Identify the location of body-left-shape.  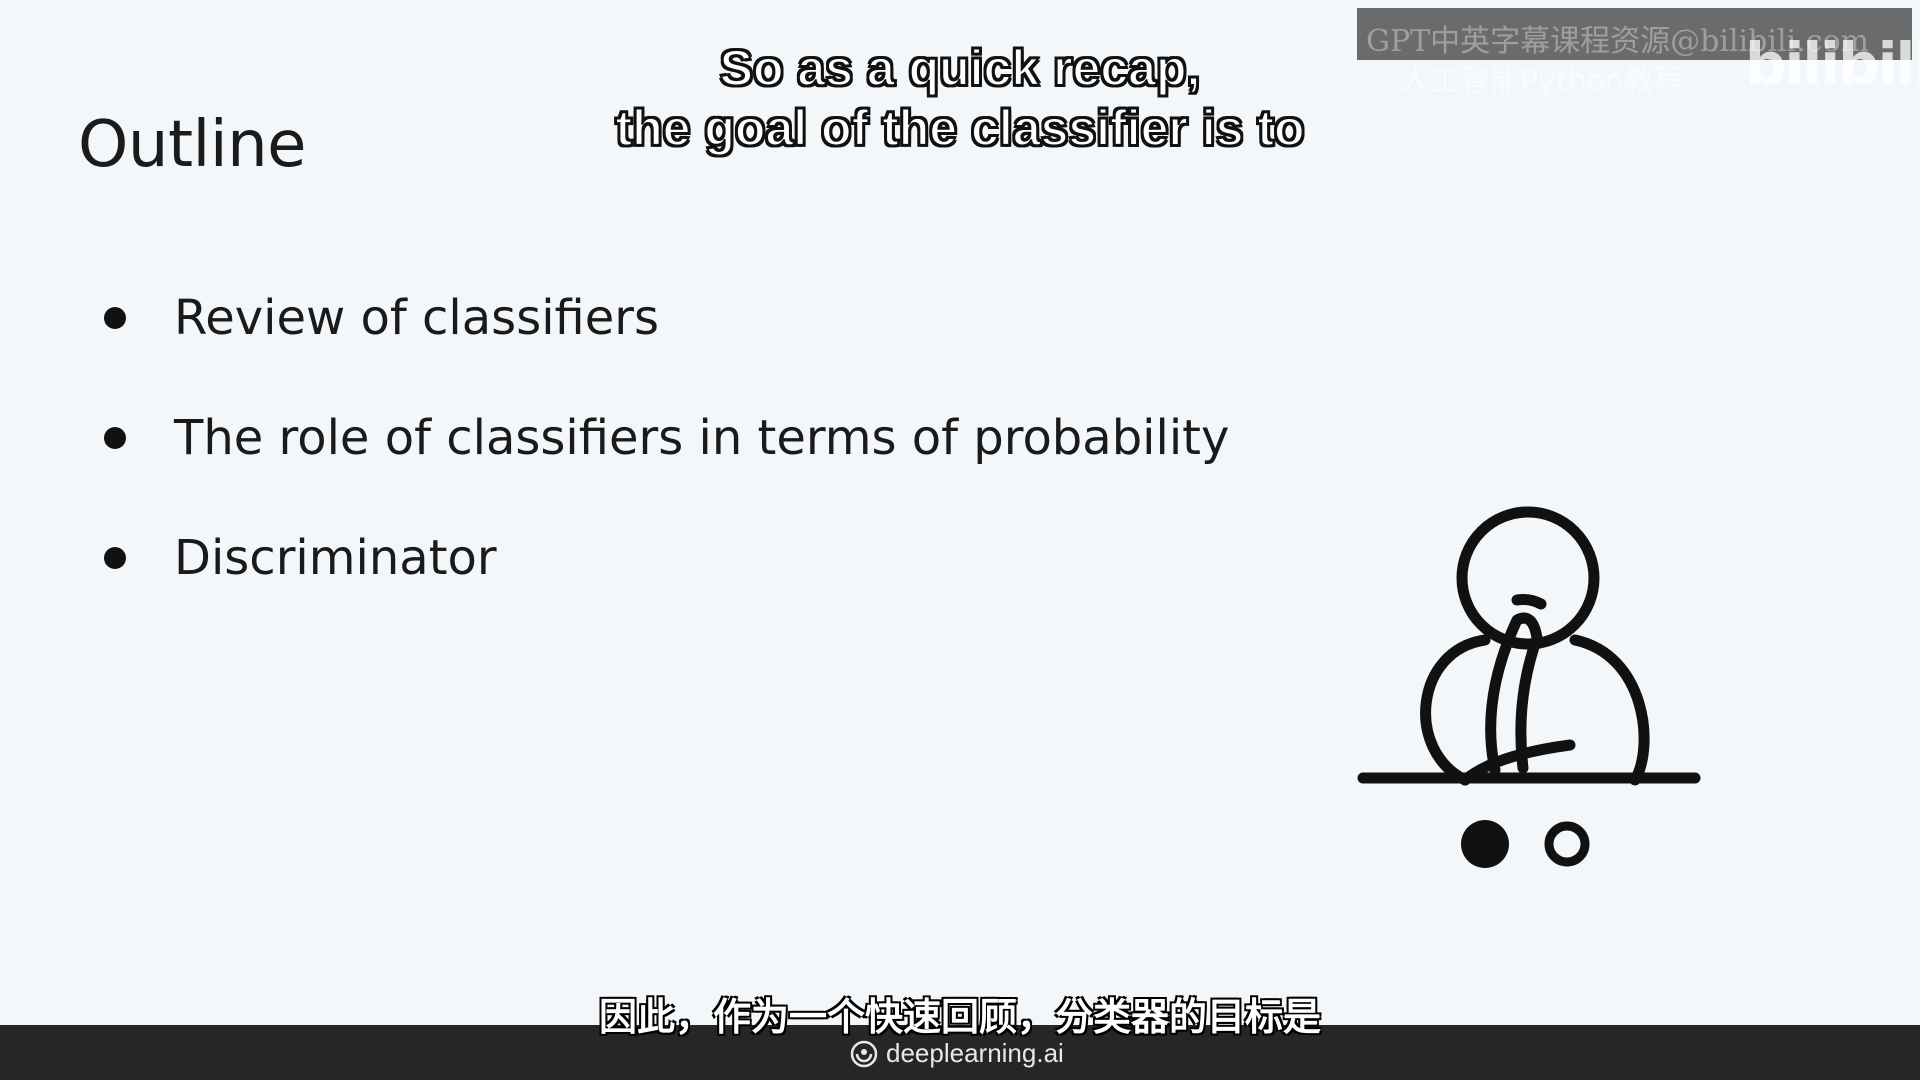
(1455, 710).